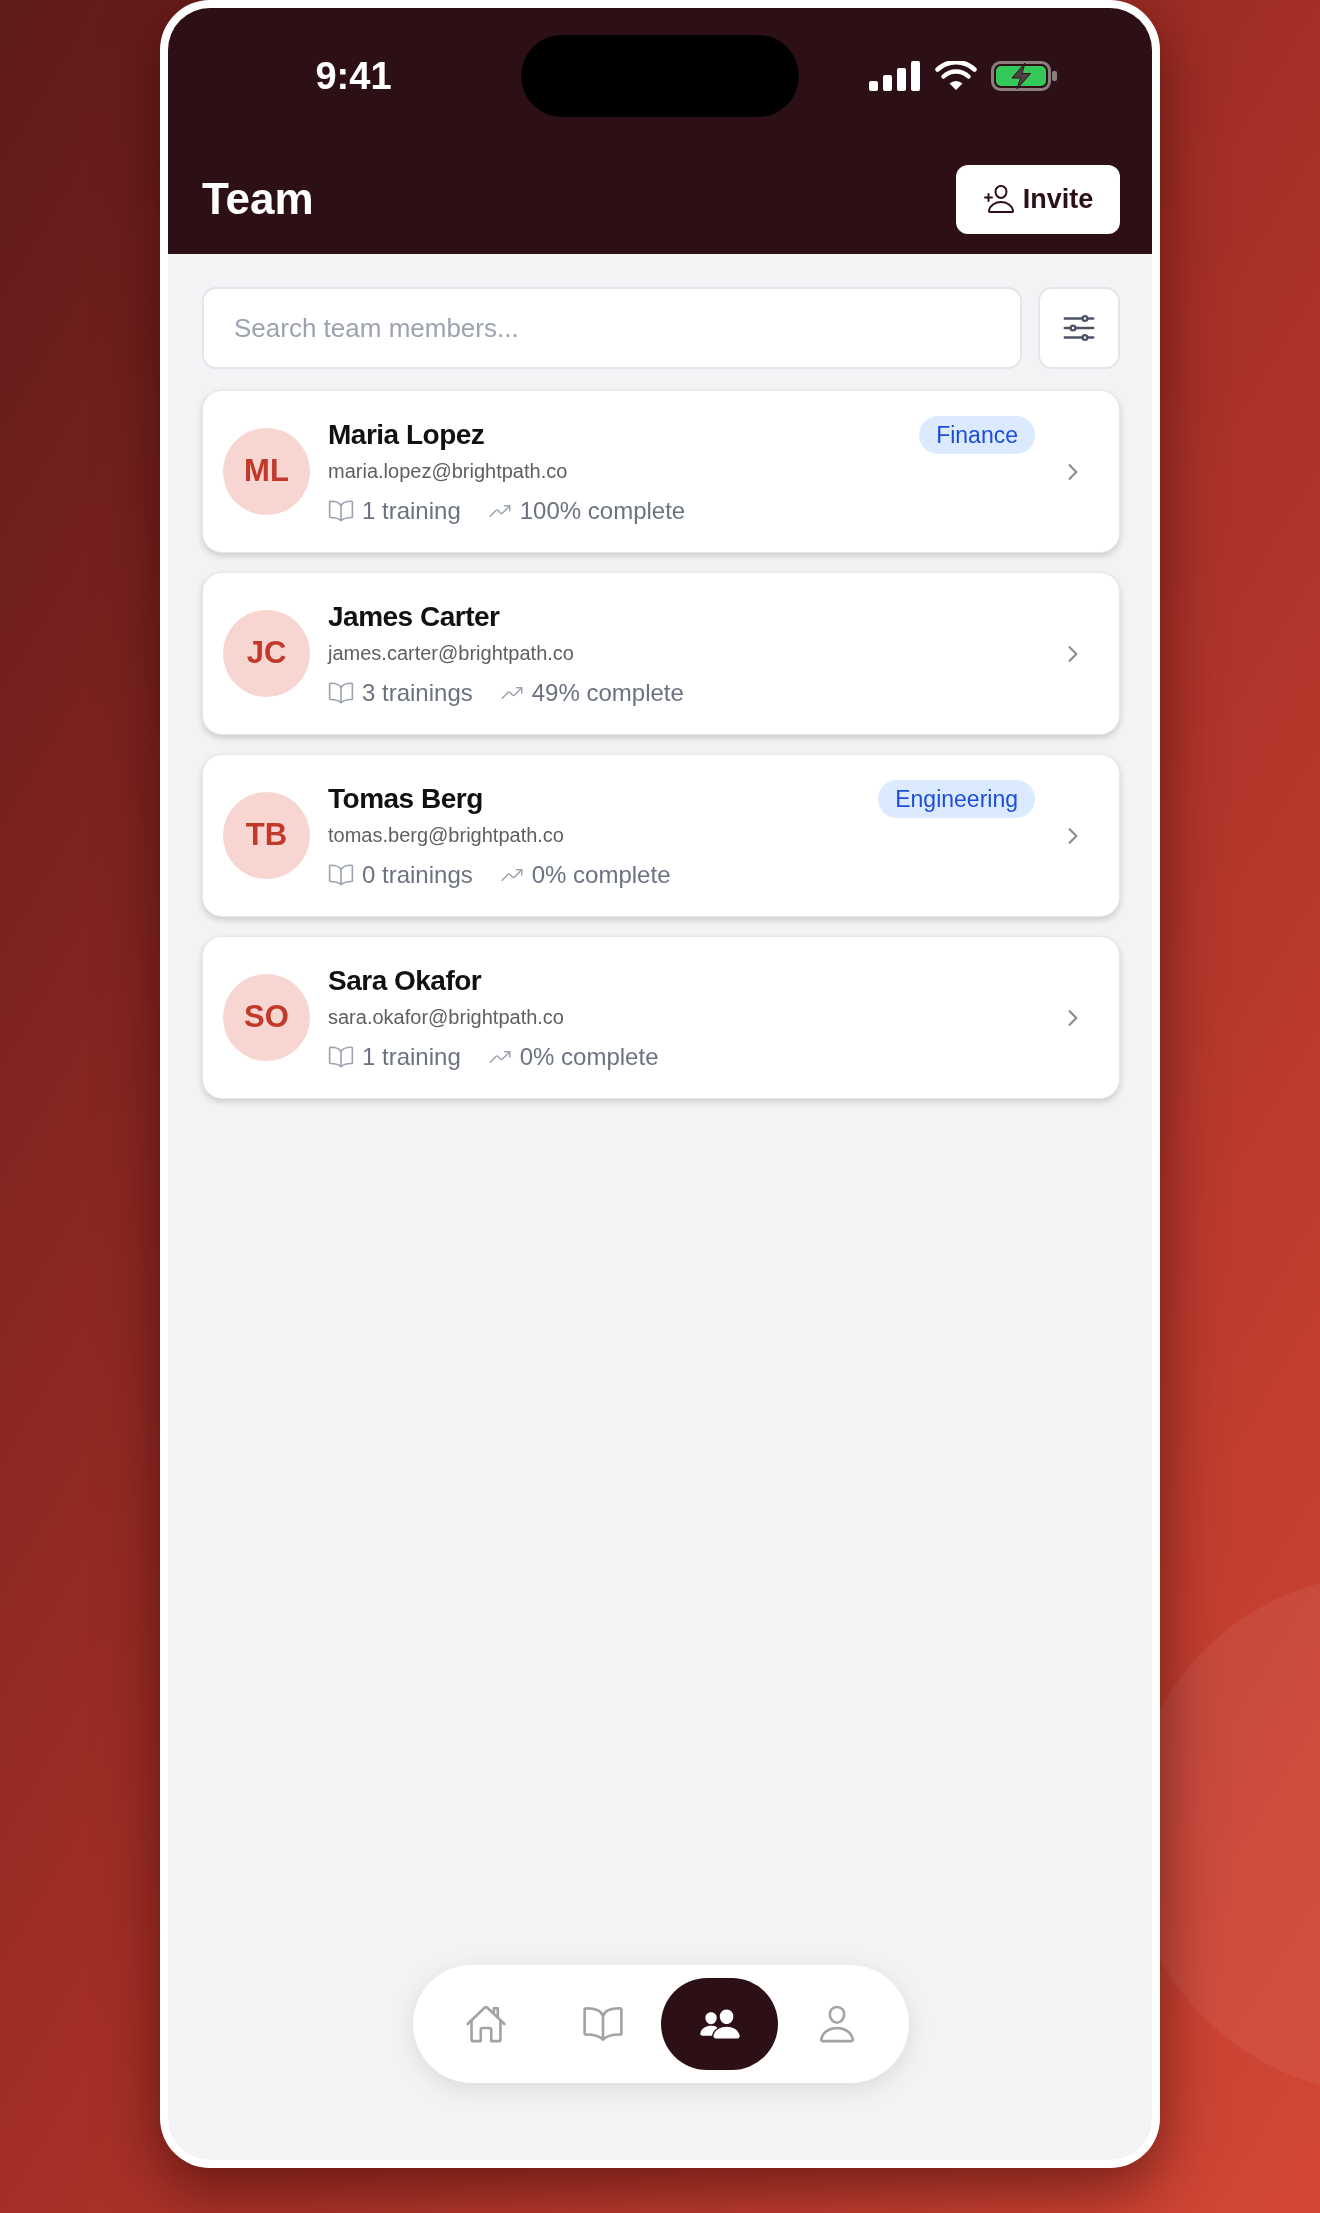 The height and width of the screenshot is (2213, 1320). Describe the element at coordinates (446, 1017) in the screenshot. I see `member-email: sara.okafor@brightpath.co` at that location.